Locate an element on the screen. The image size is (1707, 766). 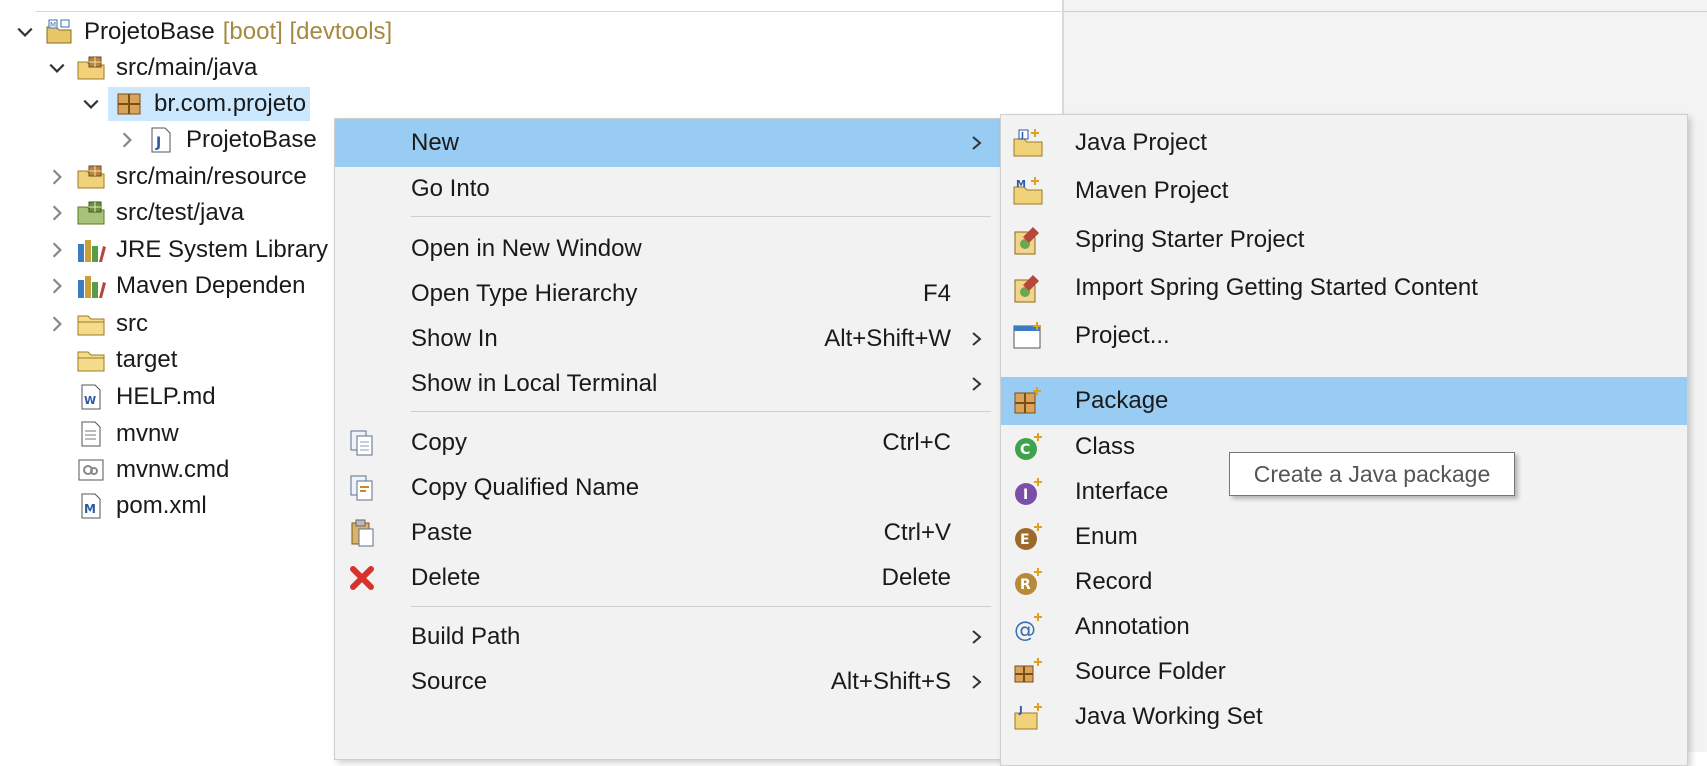
tree-item-src: src is located at coordinates (97, 324).